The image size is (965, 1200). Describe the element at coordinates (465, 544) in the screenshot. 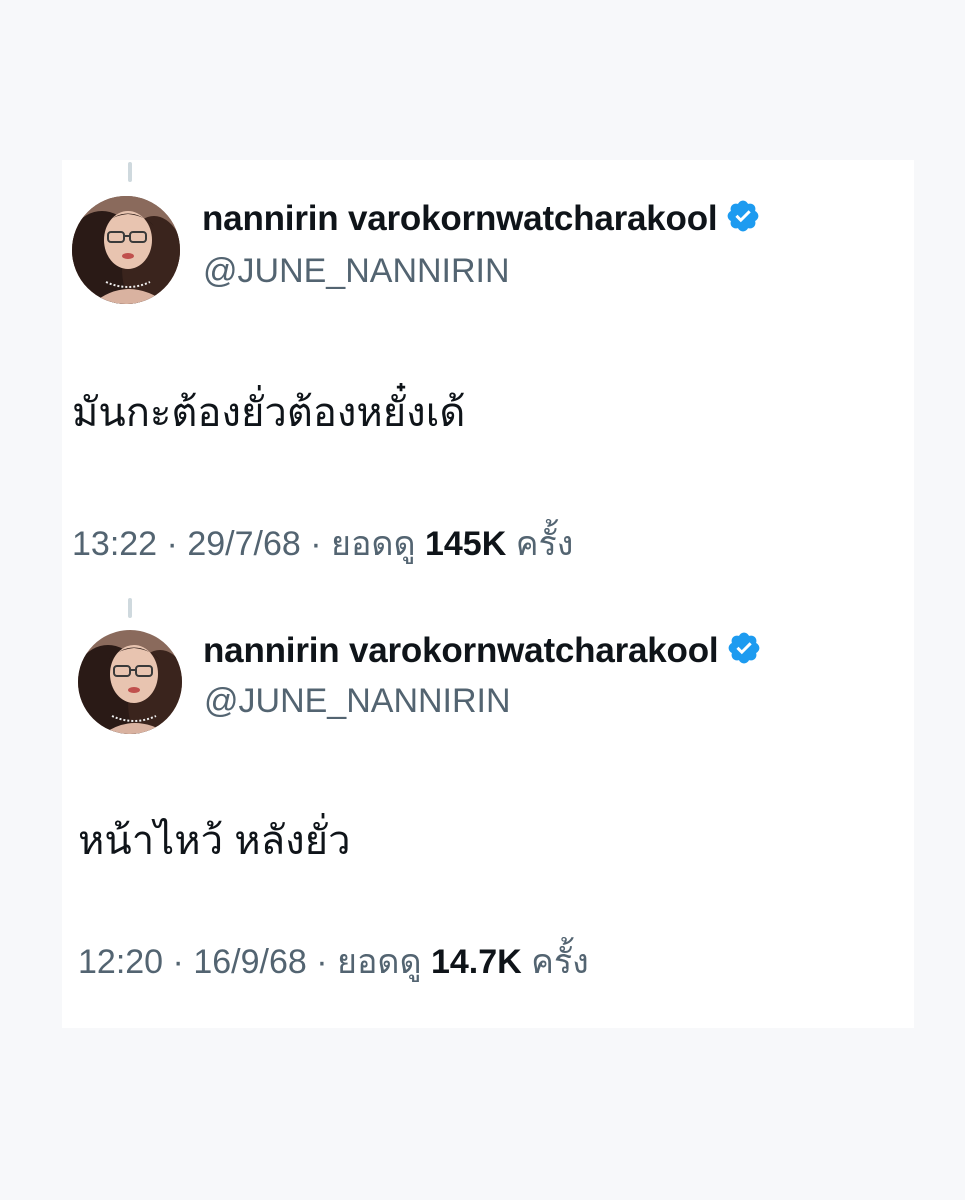

I see `views-count: 145K` at that location.